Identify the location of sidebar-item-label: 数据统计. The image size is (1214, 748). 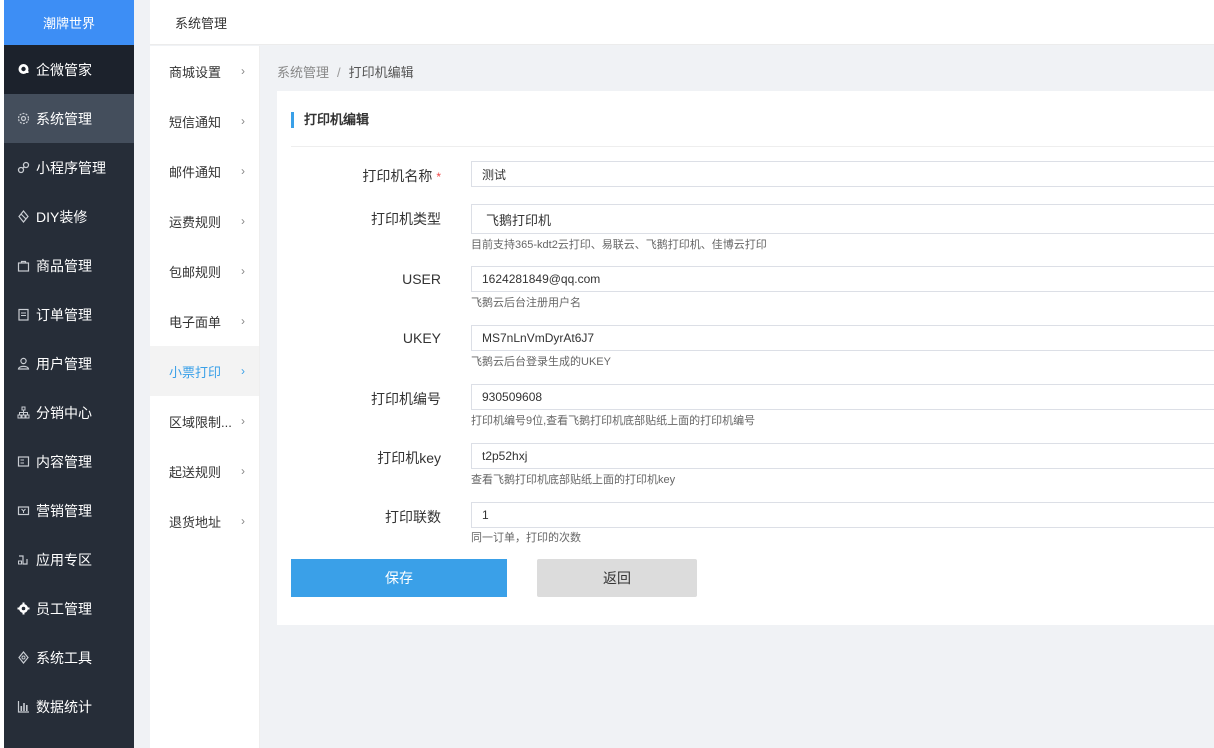
(64, 706).